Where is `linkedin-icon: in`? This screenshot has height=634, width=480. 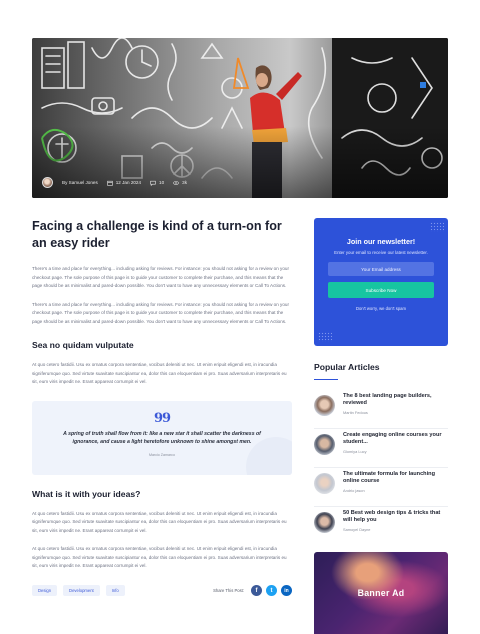 linkedin-icon: in is located at coordinates (286, 590).